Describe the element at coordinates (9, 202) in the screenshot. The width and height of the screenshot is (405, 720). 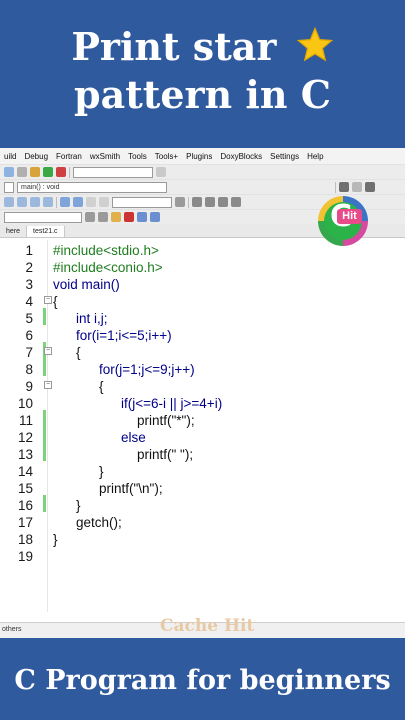
I see `zoom-in-icon` at that location.